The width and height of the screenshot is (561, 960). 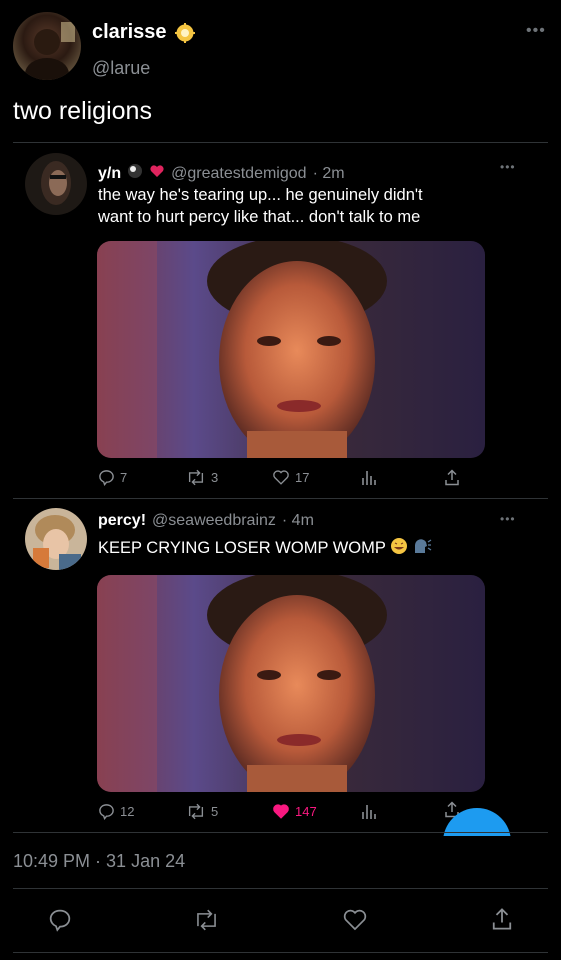 What do you see at coordinates (109, 174) in the screenshot?
I see `quoted-author-name: y/n` at bounding box center [109, 174].